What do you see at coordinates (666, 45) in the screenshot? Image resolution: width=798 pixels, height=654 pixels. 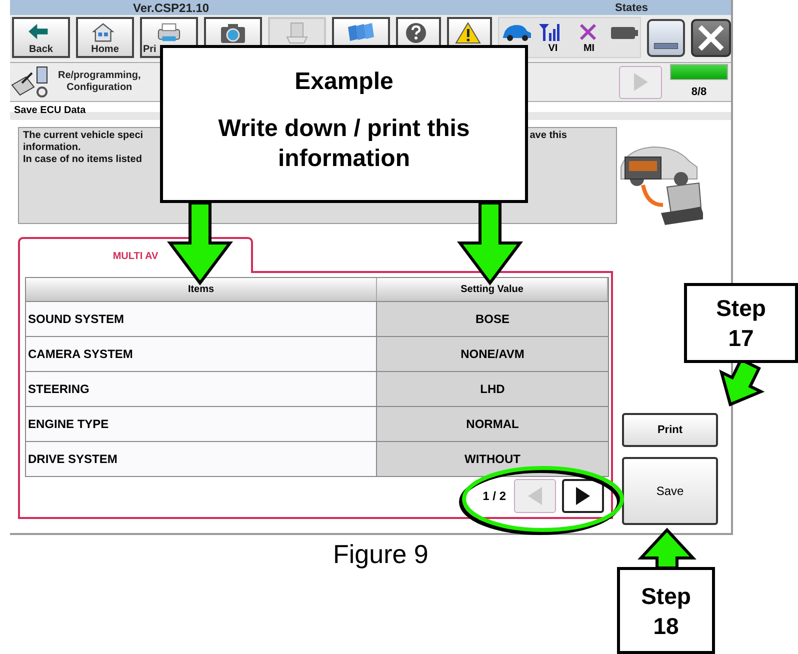 I see `minimize-icon` at bounding box center [666, 45].